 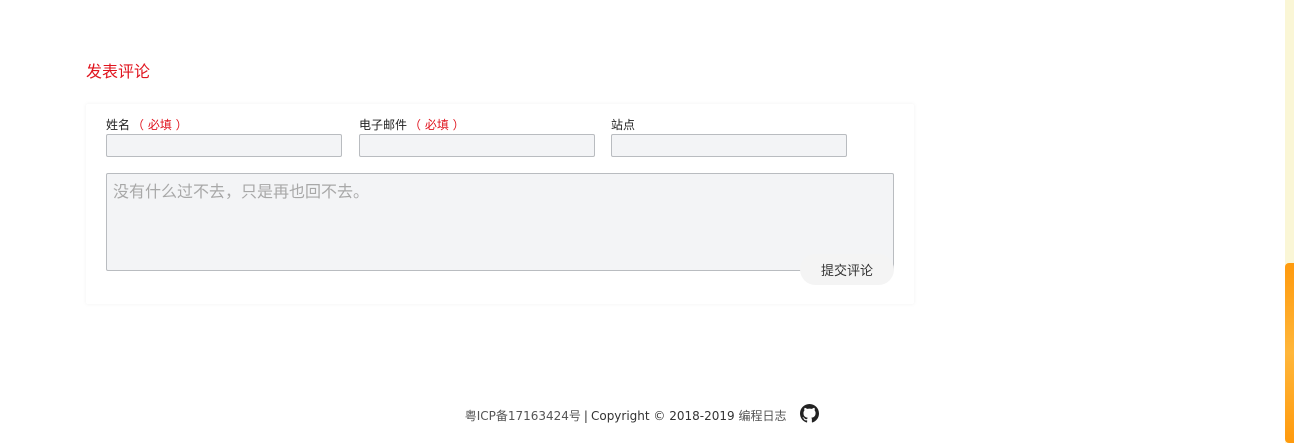 I want to click on copyright-text: Copyright © 2018-2019, so click(x=662, y=416).